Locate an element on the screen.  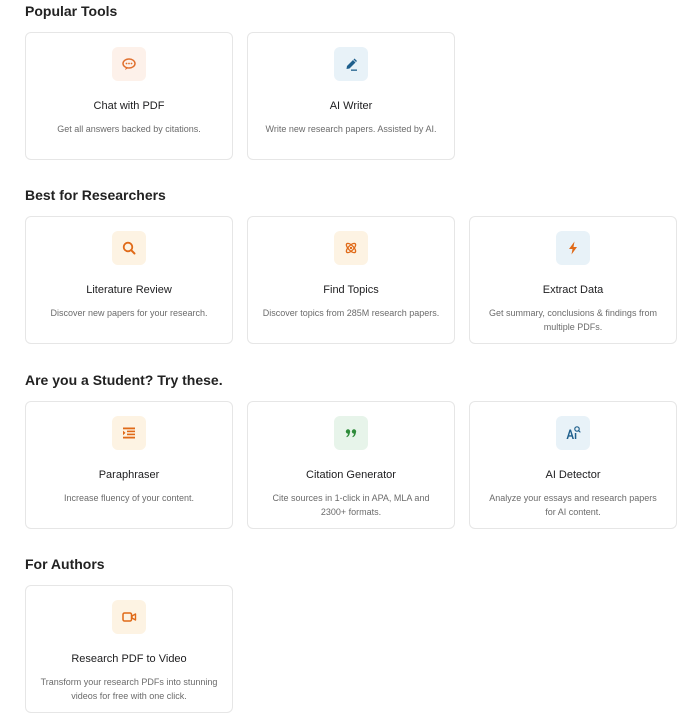
search-icon is located at coordinates (129, 248).